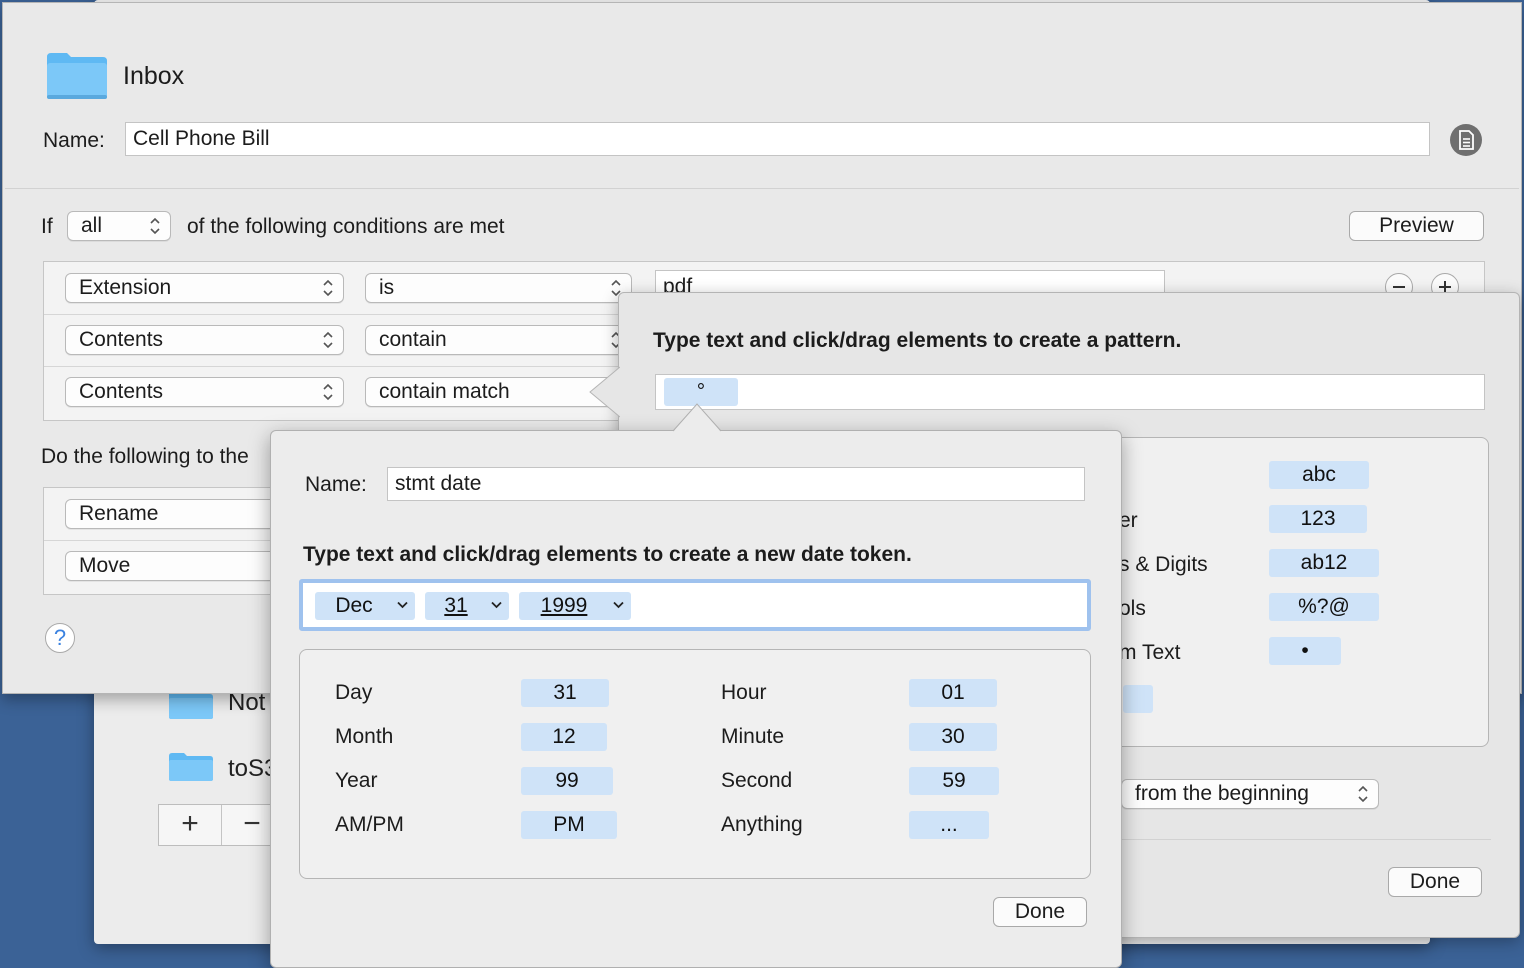 This screenshot has height=968, width=1524. What do you see at coordinates (204, 288) in the screenshot?
I see `condition-attribute-popup: Extension` at bounding box center [204, 288].